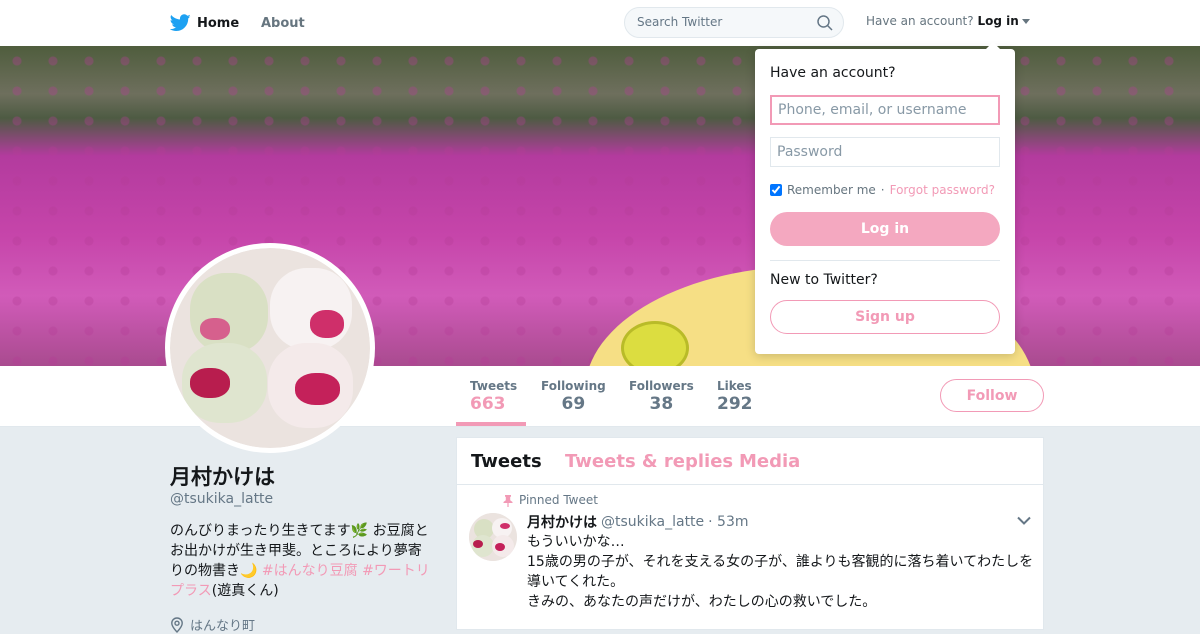  I want to click on dropdown-divider, so click(885, 260).